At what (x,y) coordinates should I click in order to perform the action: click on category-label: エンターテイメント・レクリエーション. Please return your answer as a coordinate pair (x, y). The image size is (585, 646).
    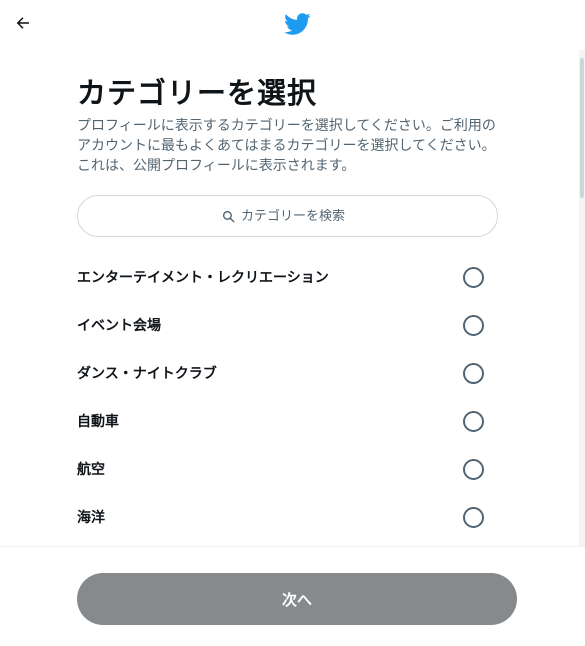
    Looking at the image, I should click on (203, 278).